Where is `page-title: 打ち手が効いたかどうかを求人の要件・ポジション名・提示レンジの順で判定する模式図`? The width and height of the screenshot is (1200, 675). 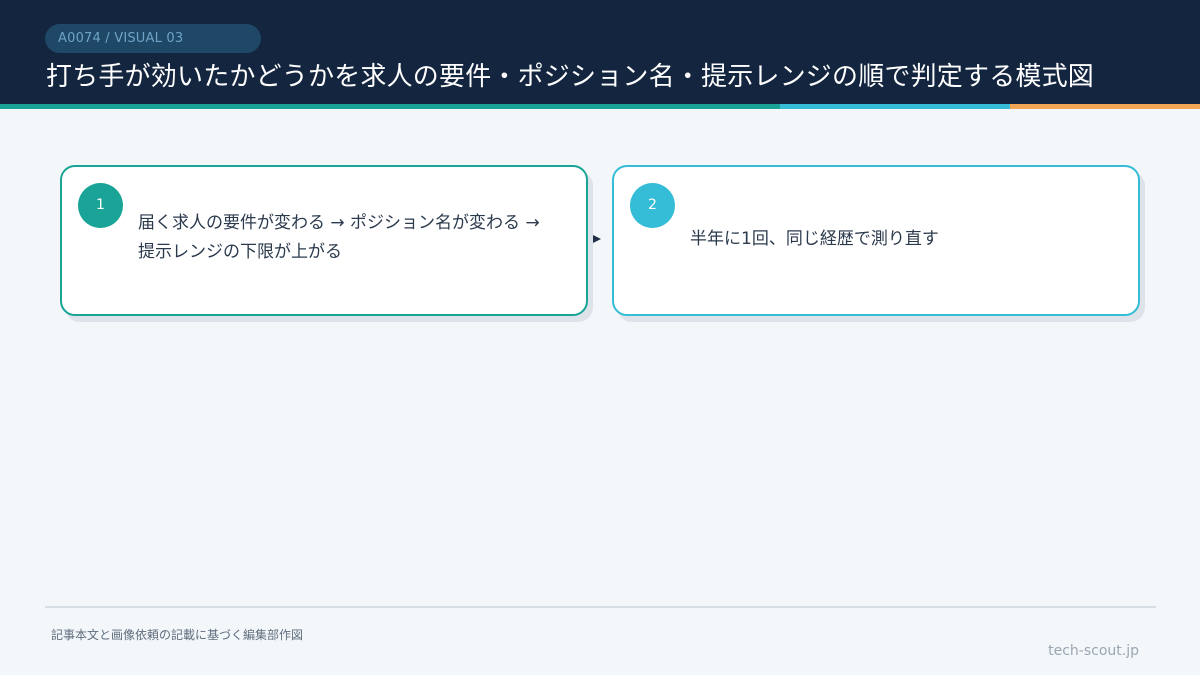 page-title: 打ち手が効いたかどうかを求人の要件・ポジション名・提示レンジの順で判定する模式図 is located at coordinates (570, 77).